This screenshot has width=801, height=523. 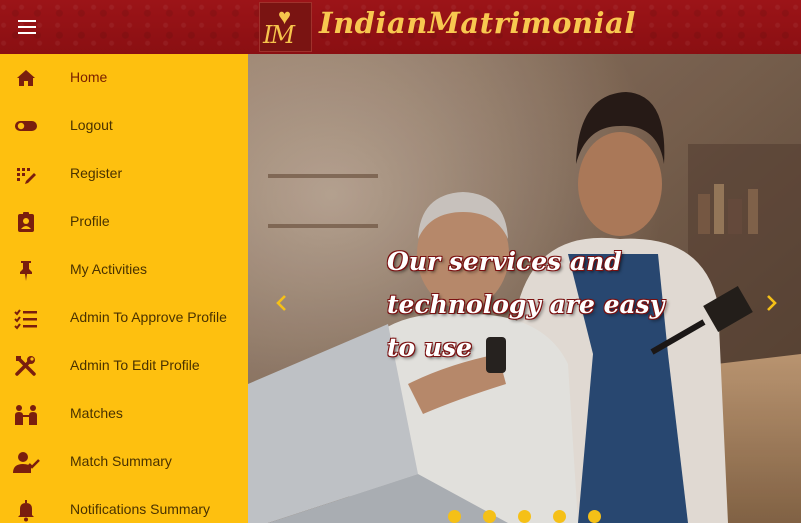 I want to click on people-match-icon, so click(x=26, y=415).